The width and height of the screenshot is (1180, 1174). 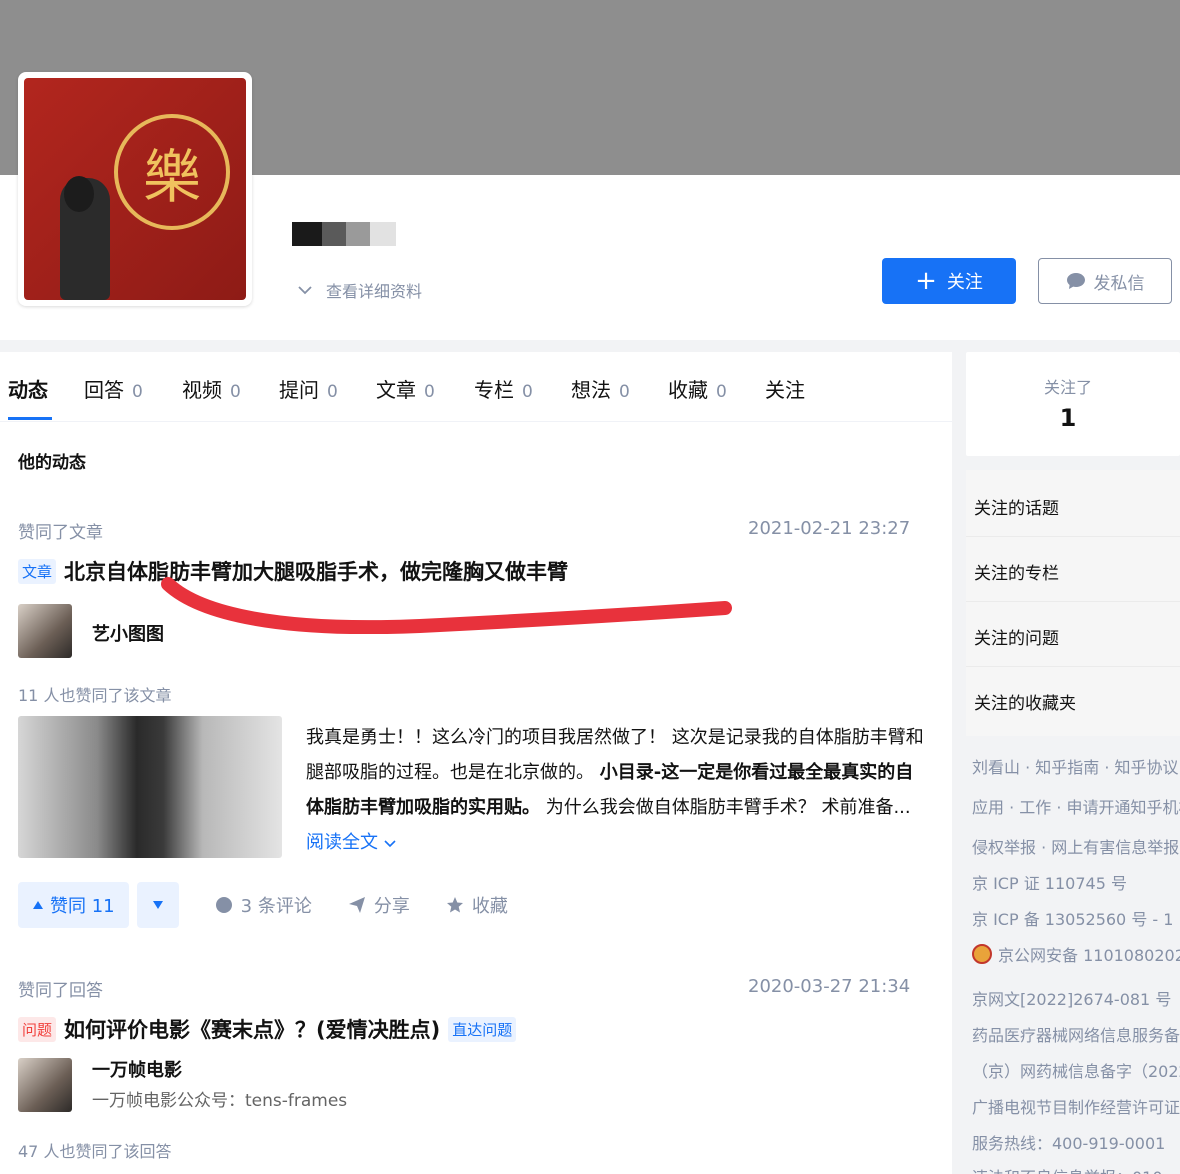 What do you see at coordinates (482, 1029) in the screenshot?
I see `direct-question-link: 直达问题` at bounding box center [482, 1029].